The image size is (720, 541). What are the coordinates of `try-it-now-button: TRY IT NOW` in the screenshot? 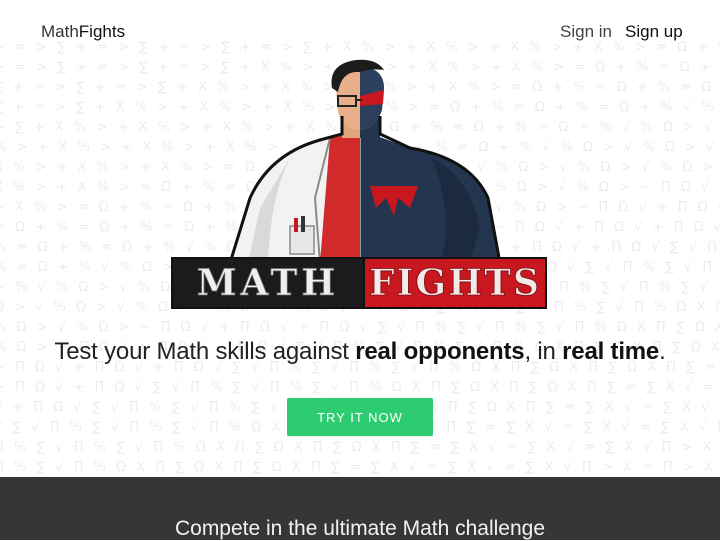 It's located at (360, 417).